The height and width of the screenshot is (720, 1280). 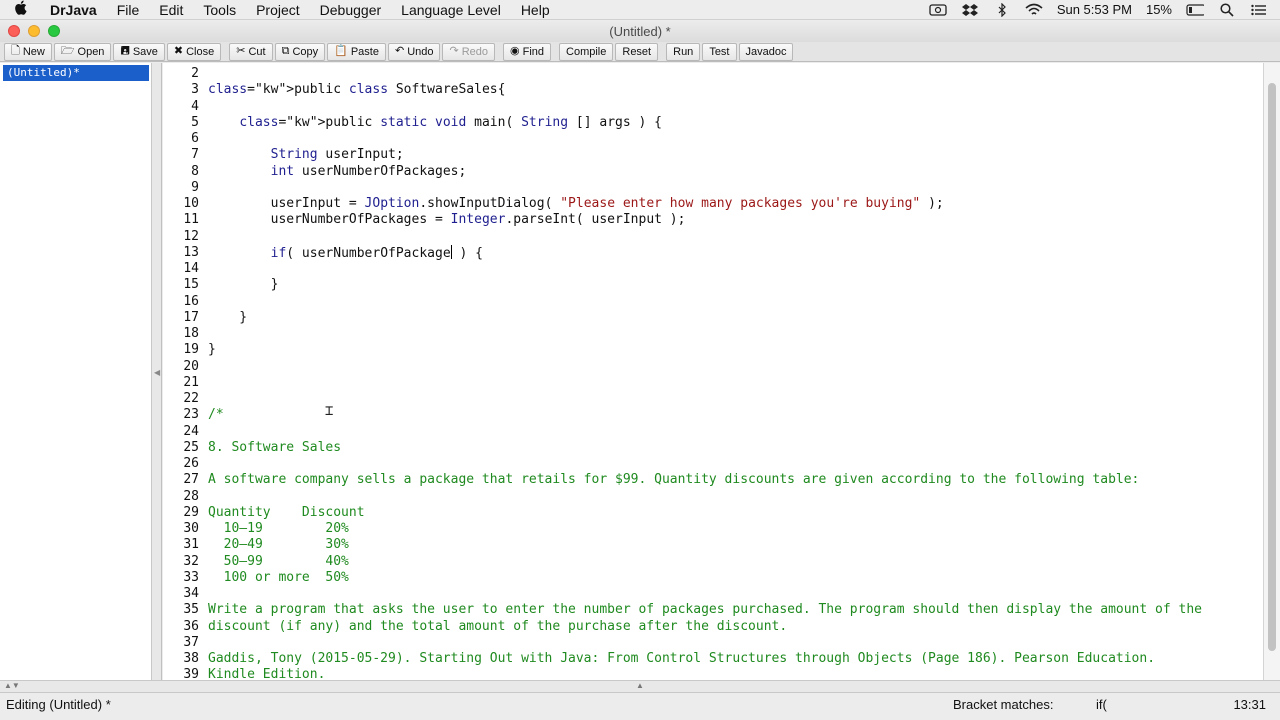 What do you see at coordinates (713, 513) in the screenshot?
I see `code-line: 29 Quantity Discount` at bounding box center [713, 513].